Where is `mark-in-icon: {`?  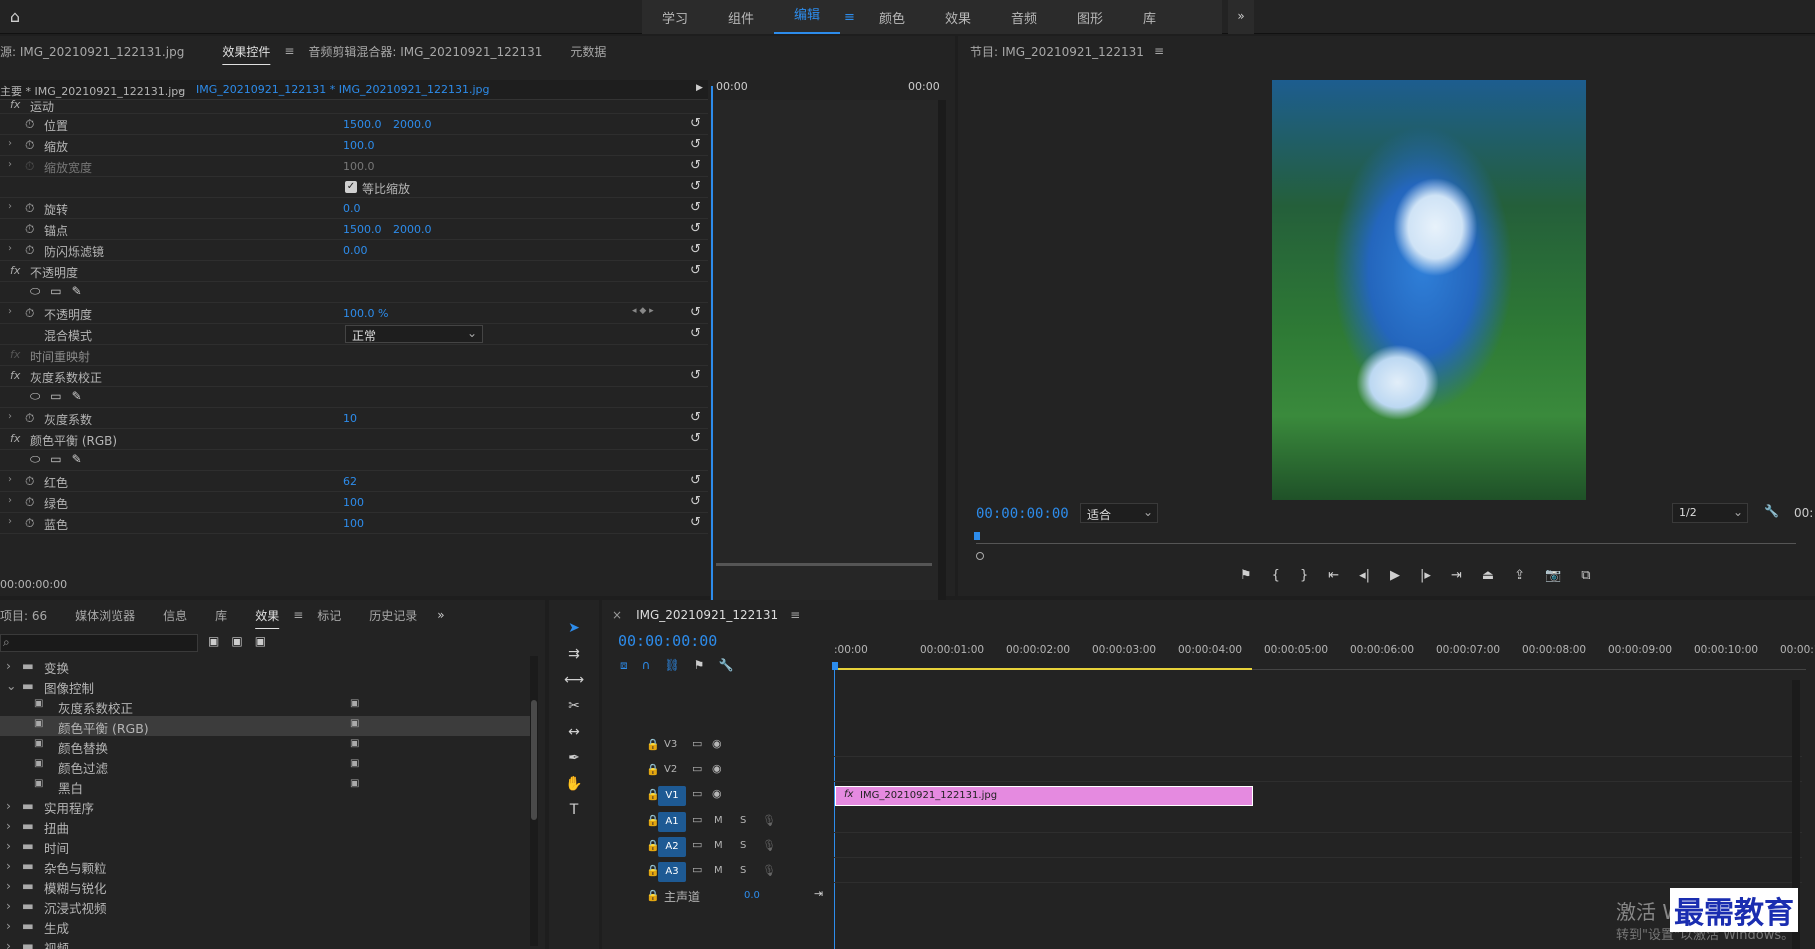
mark-in-icon: { is located at coordinates (1276, 575).